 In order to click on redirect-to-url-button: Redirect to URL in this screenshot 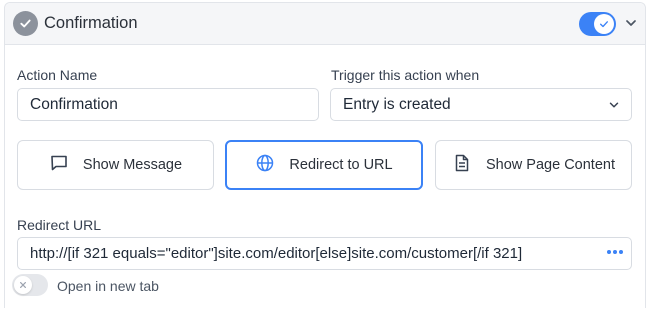, I will do `click(324, 165)`.